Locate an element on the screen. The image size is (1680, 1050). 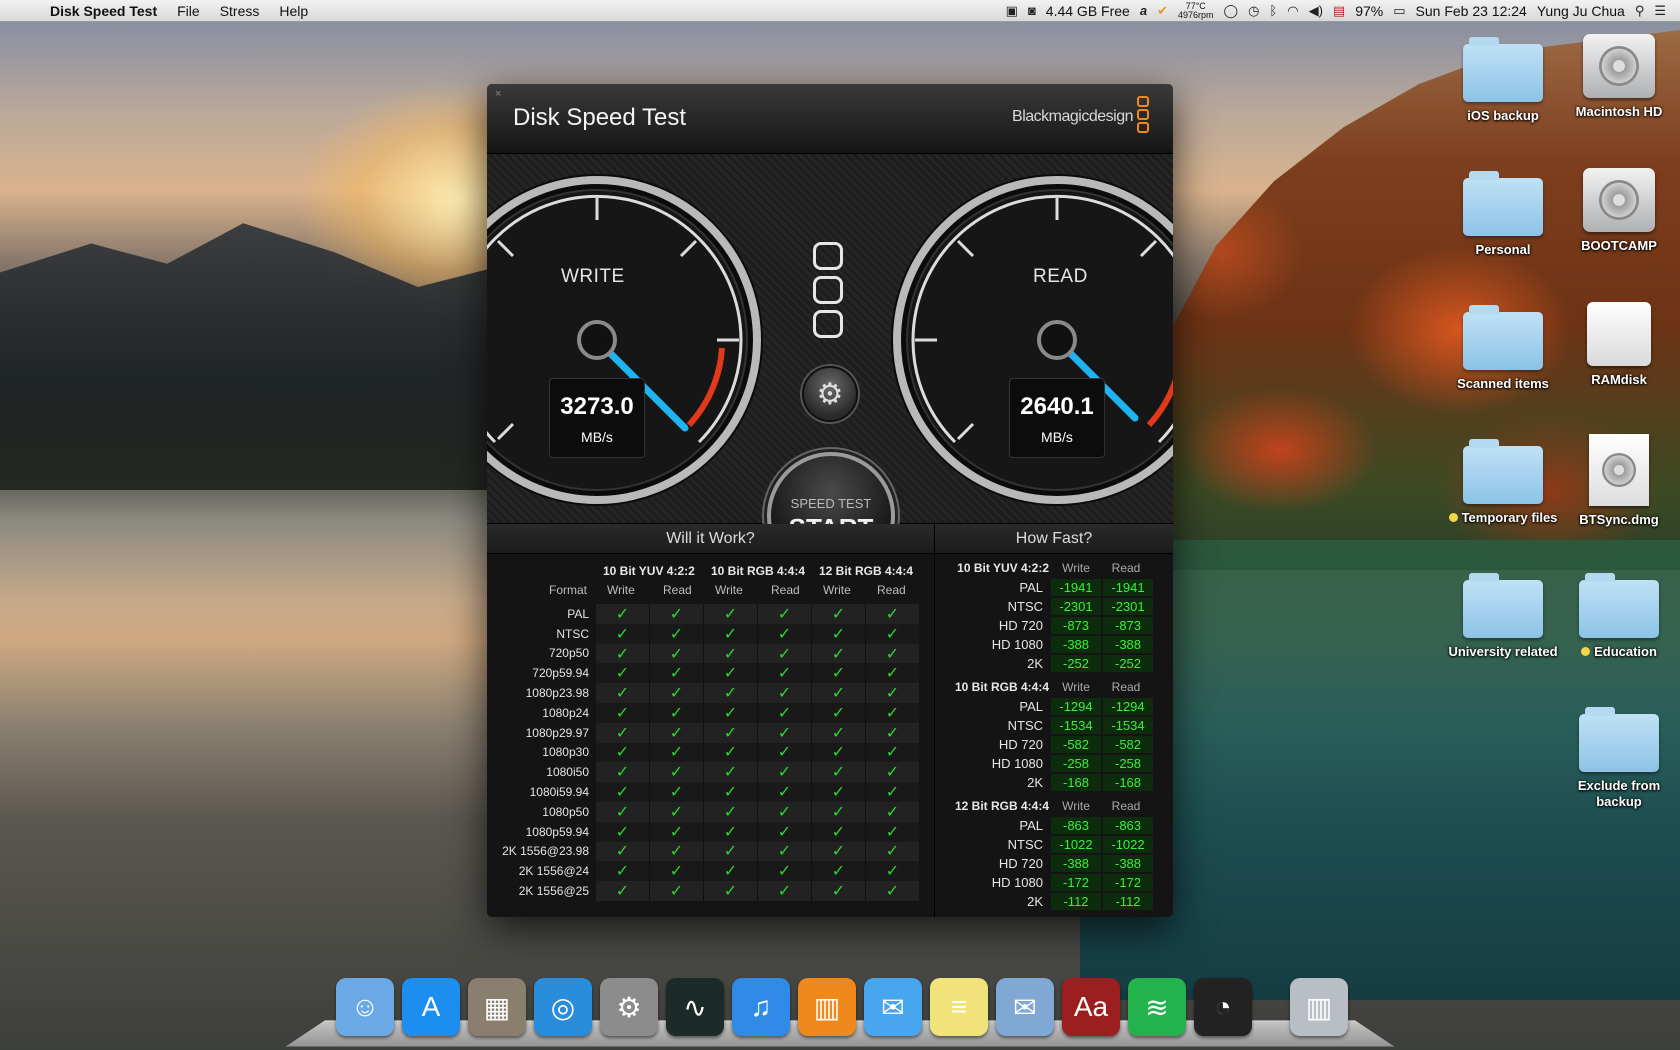
stickies-icon: ≡ is located at coordinates (959, 1007).